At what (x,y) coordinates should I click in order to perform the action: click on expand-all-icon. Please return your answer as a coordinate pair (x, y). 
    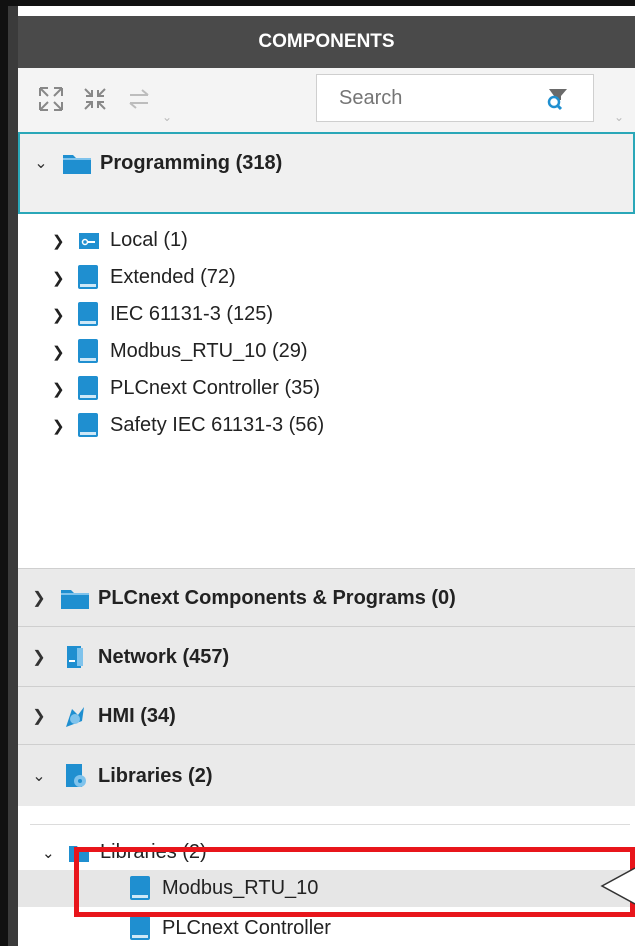
    Looking at the image, I should click on (51, 99).